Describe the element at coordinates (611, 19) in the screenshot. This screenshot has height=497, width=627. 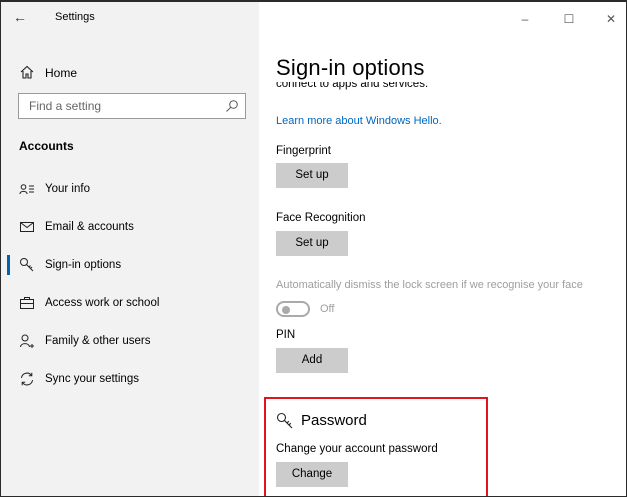
I see `close-icon: ✕` at that location.